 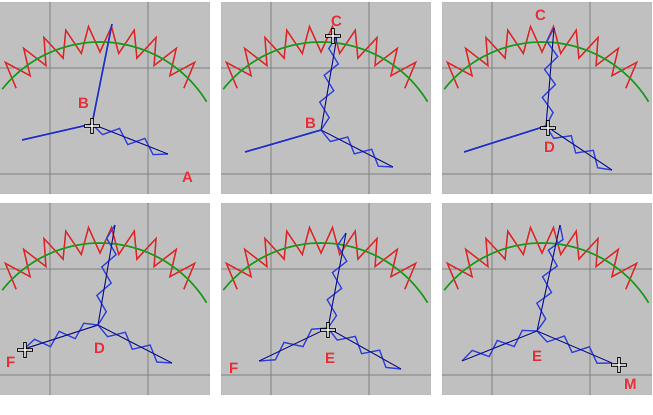 What do you see at coordinates (630, 384) in the screenshot?
I see `point-label: M` at bounding box center [630, 384].